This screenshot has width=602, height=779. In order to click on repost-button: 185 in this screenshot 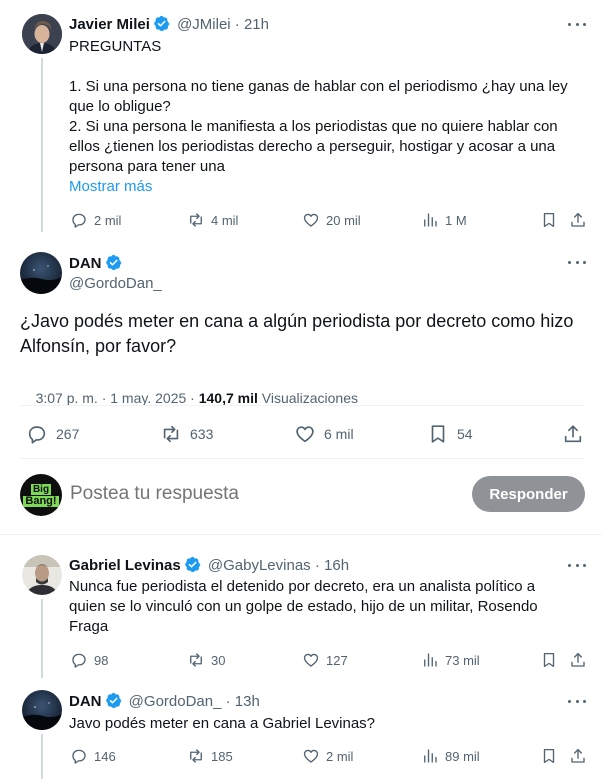, I will do `click(210, 756)`.